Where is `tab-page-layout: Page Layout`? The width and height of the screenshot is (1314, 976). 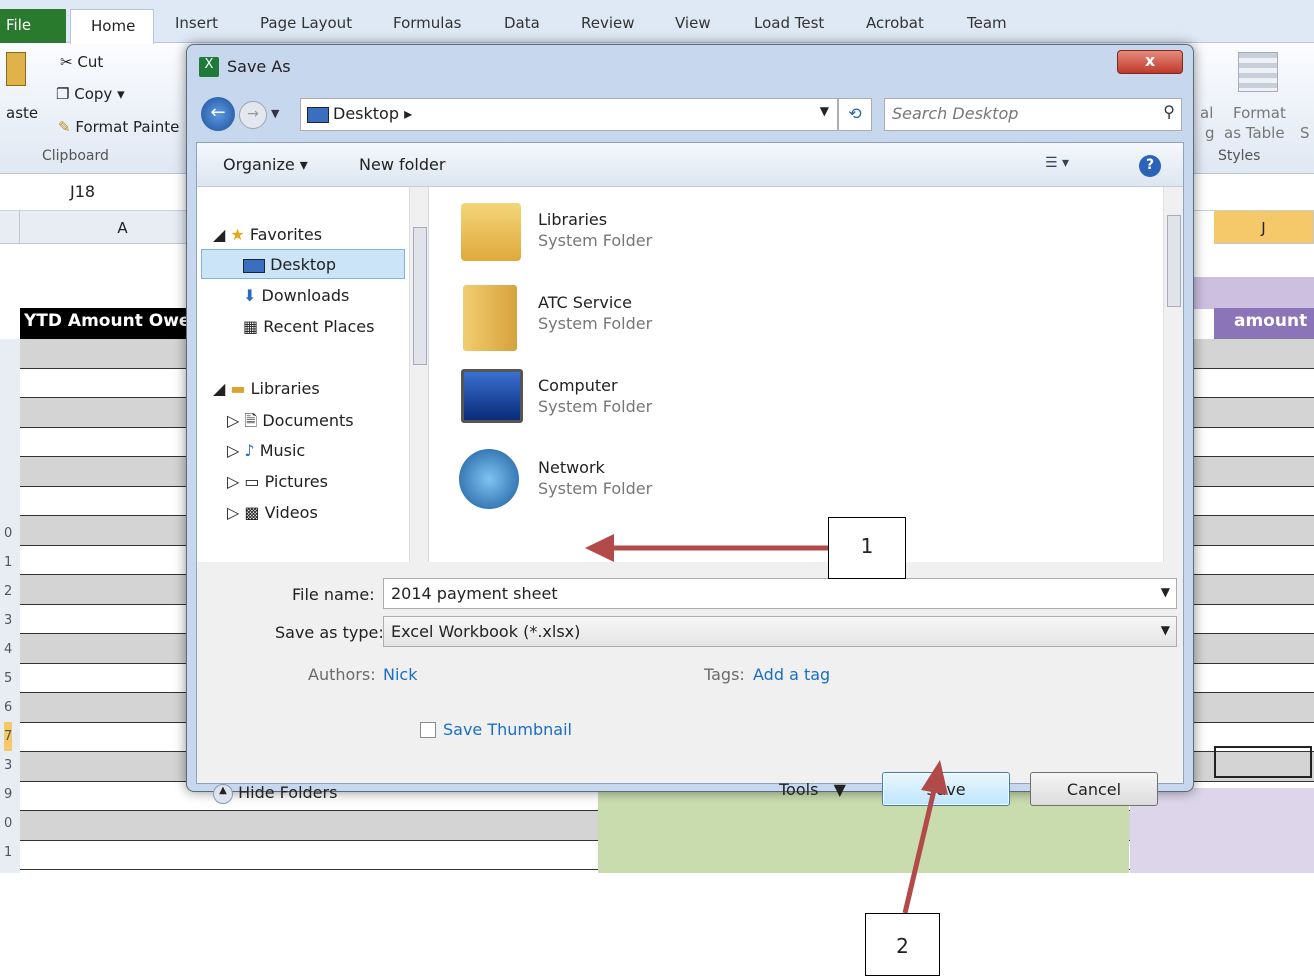
tab-page-layout: Page Layout is located at coordinates (306, 23).